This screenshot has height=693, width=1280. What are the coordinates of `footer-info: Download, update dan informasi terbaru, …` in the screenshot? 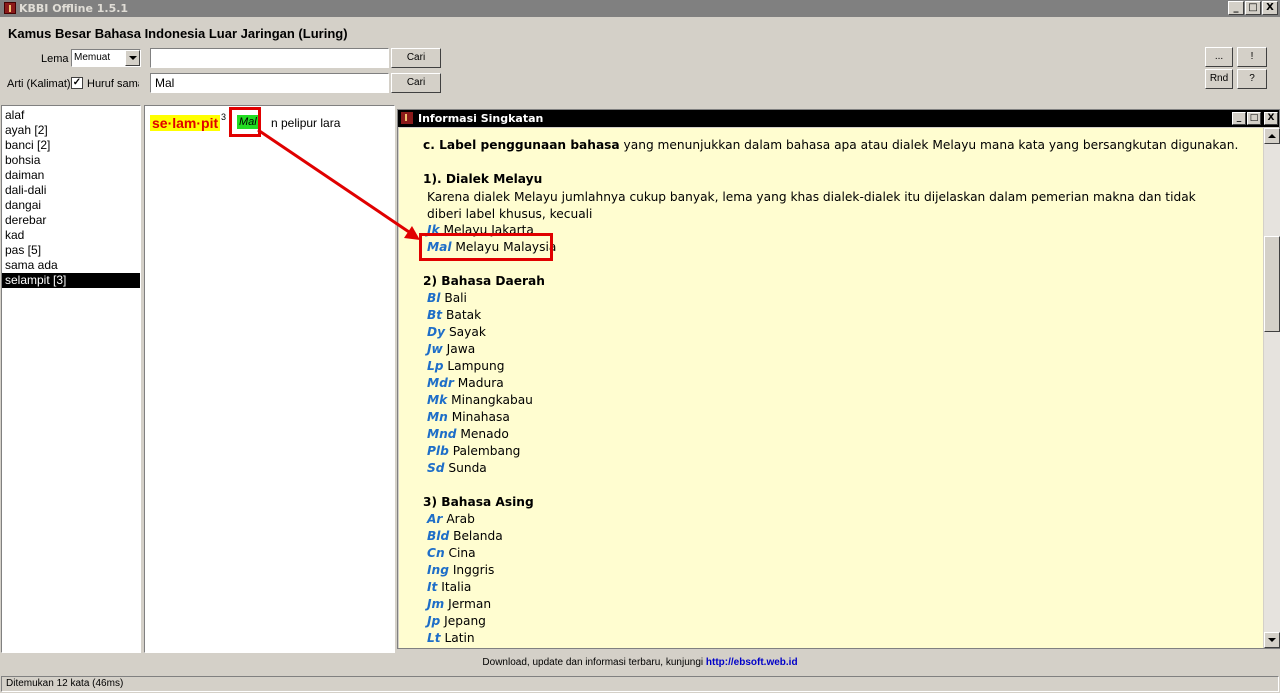 It's located at (640, 662).